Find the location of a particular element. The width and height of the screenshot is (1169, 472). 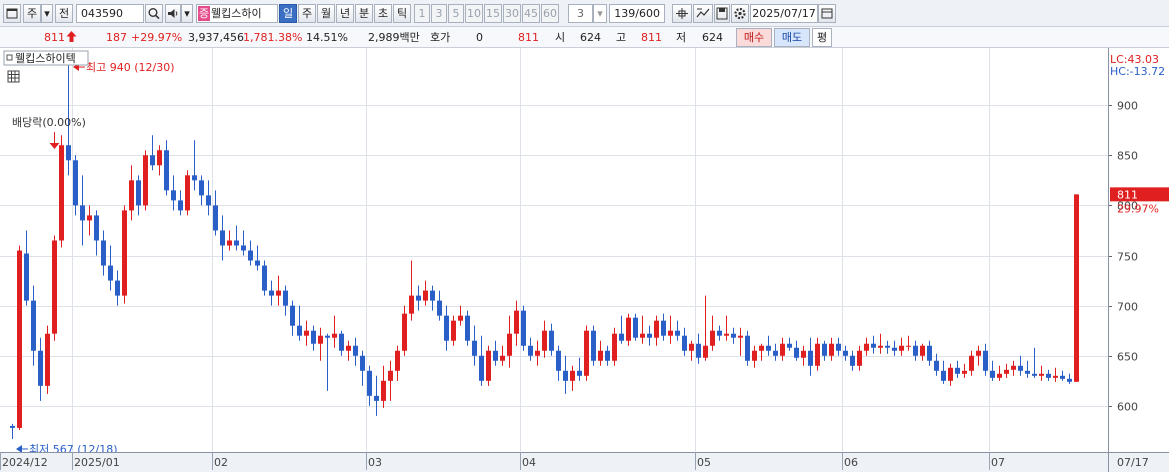

type-label: 주 is located at coordinates (32, 13).